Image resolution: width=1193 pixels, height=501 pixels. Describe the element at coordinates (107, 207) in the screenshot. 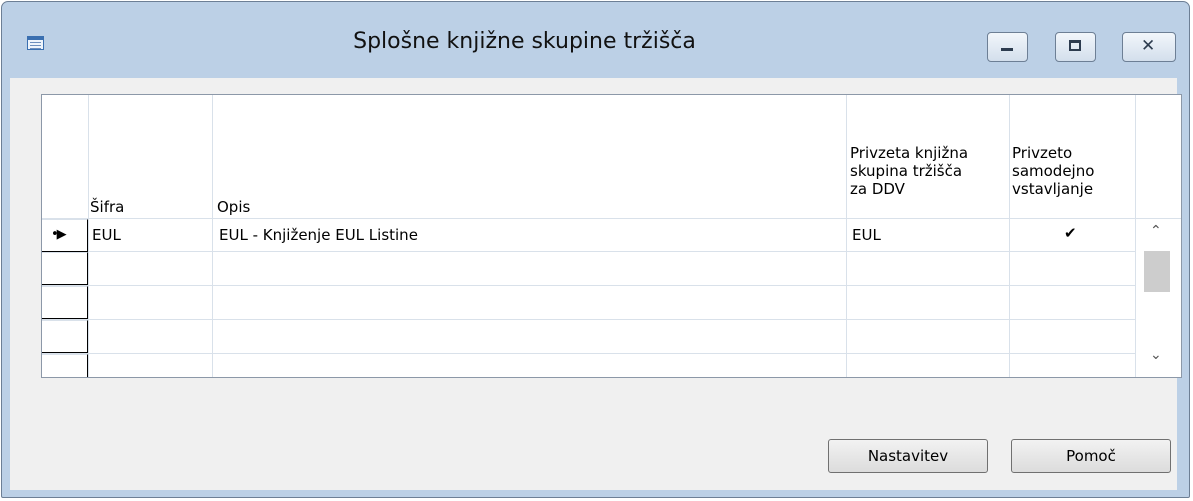

I see `column-header-code: Šifra` at that location.